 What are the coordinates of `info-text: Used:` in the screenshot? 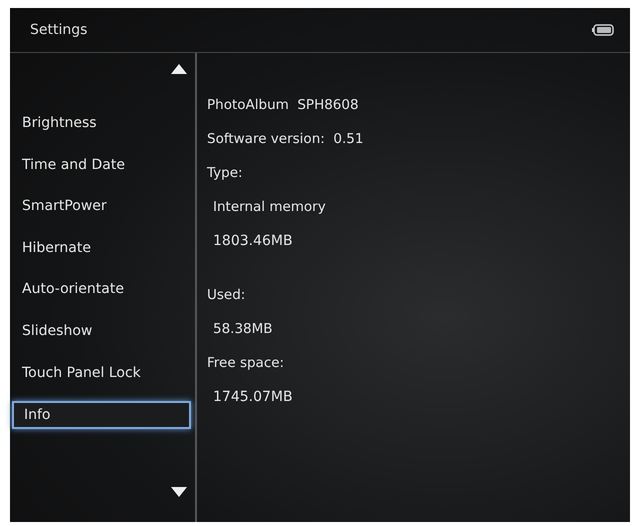 It's located at (226, 295).